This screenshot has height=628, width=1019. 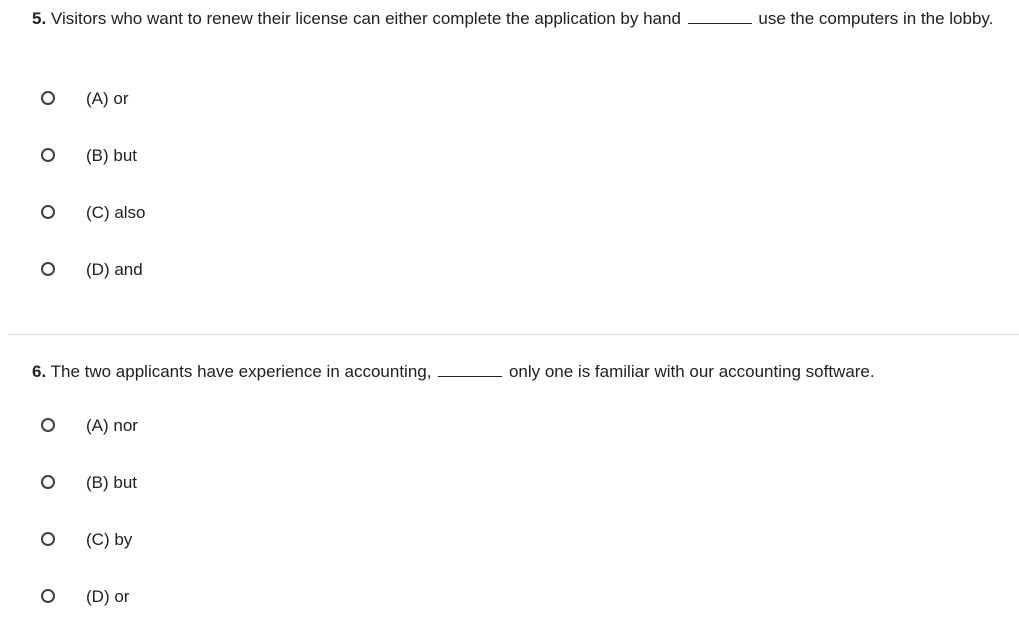 What do you see at coordinates (39, 371) in the screenshot?
I see `question-number: 6.` at bounding box center [39, 371].